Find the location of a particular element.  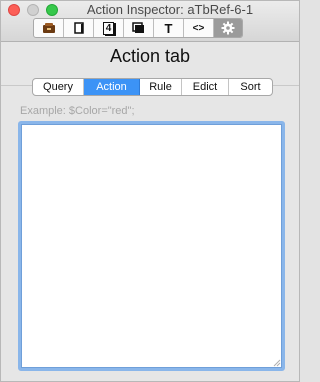

close-button is located at coordinates (14, 10).